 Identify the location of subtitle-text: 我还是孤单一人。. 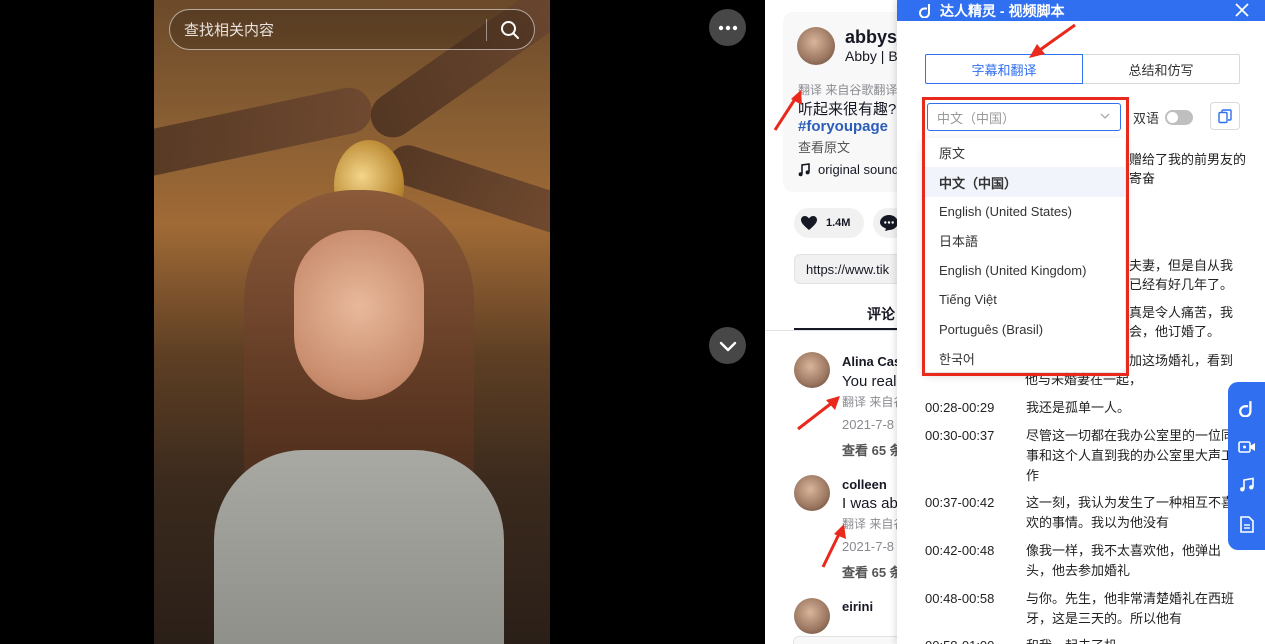
(1078, 407).